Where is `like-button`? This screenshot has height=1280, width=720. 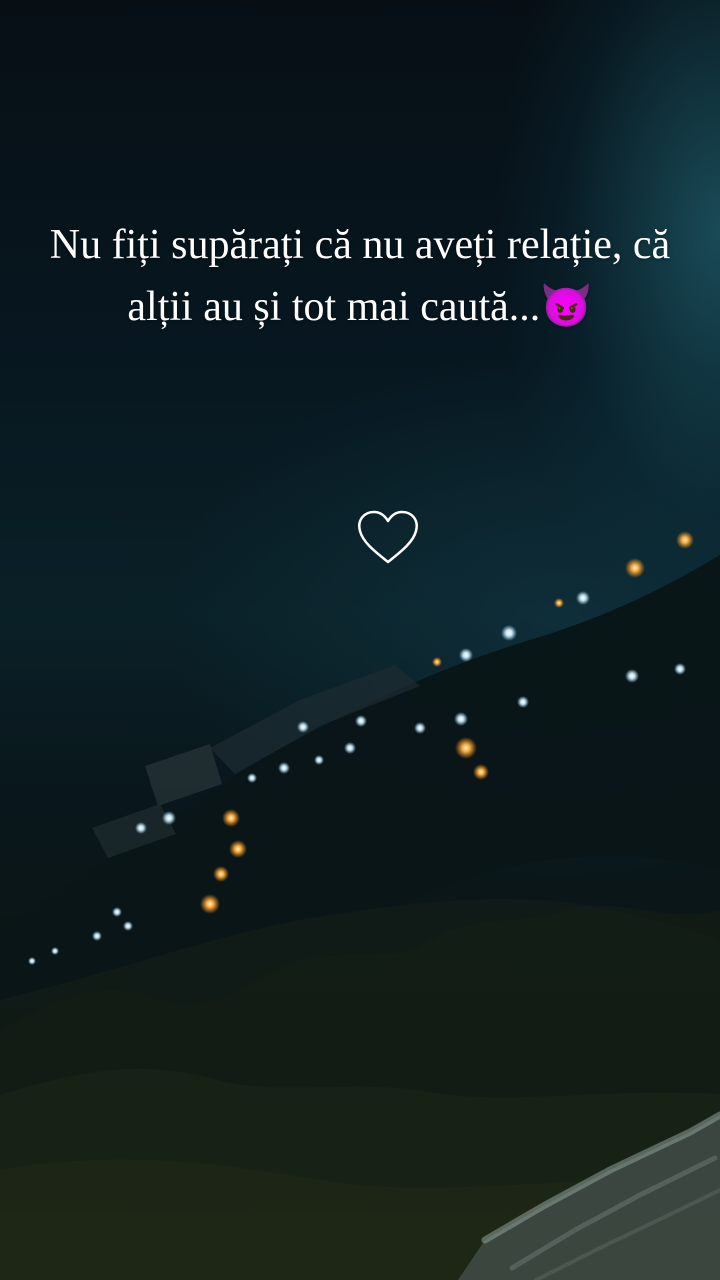
like-button is located at coordinates (388, 538).